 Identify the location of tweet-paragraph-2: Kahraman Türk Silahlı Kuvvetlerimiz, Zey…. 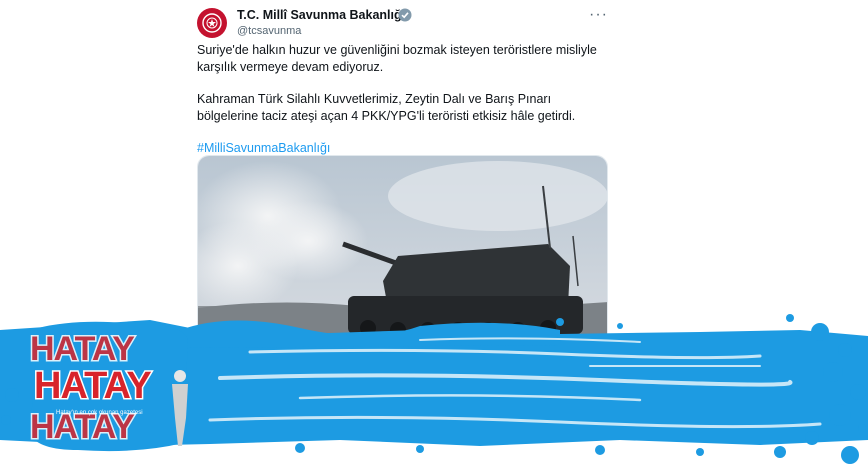
(386, 107).